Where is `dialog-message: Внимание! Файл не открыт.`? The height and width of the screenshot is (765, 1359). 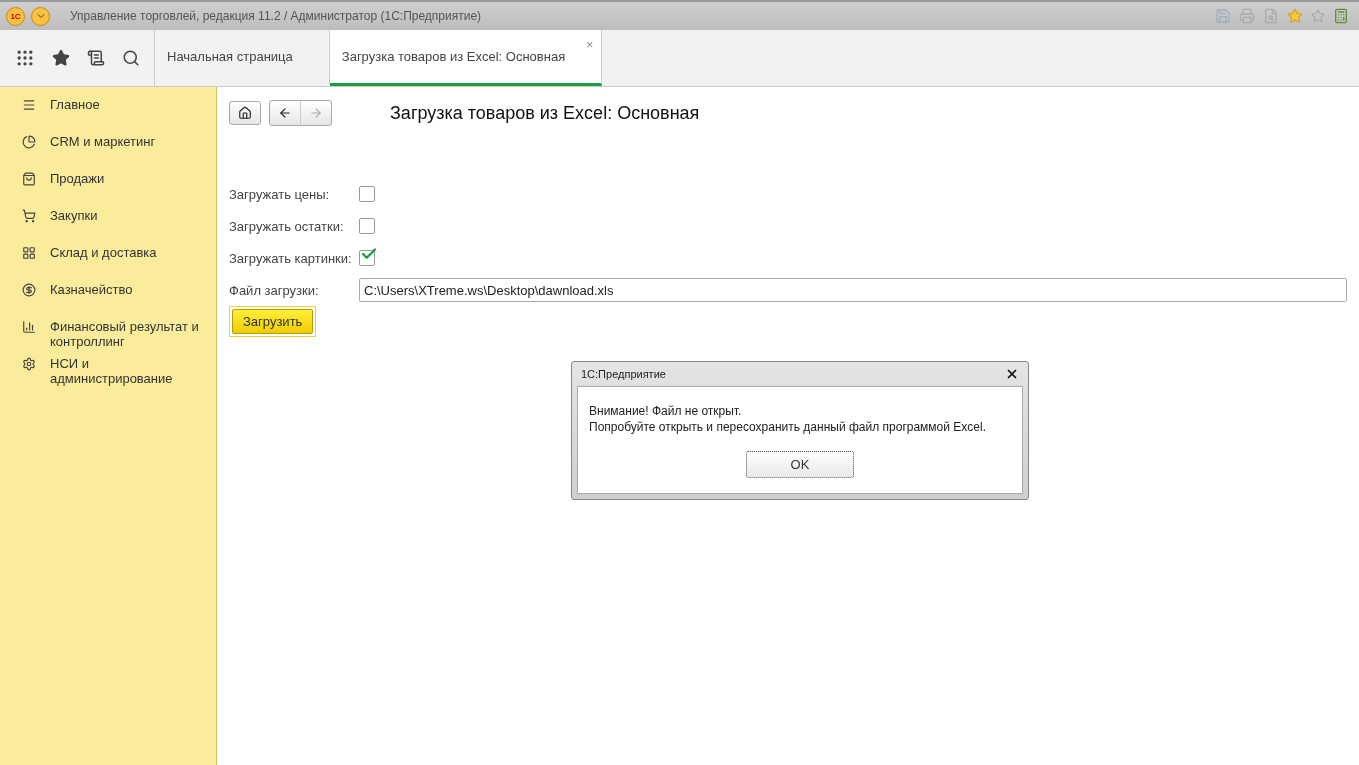
dialog-message: Внимание! Файл не открыт. is located at coordinates (666, 411).